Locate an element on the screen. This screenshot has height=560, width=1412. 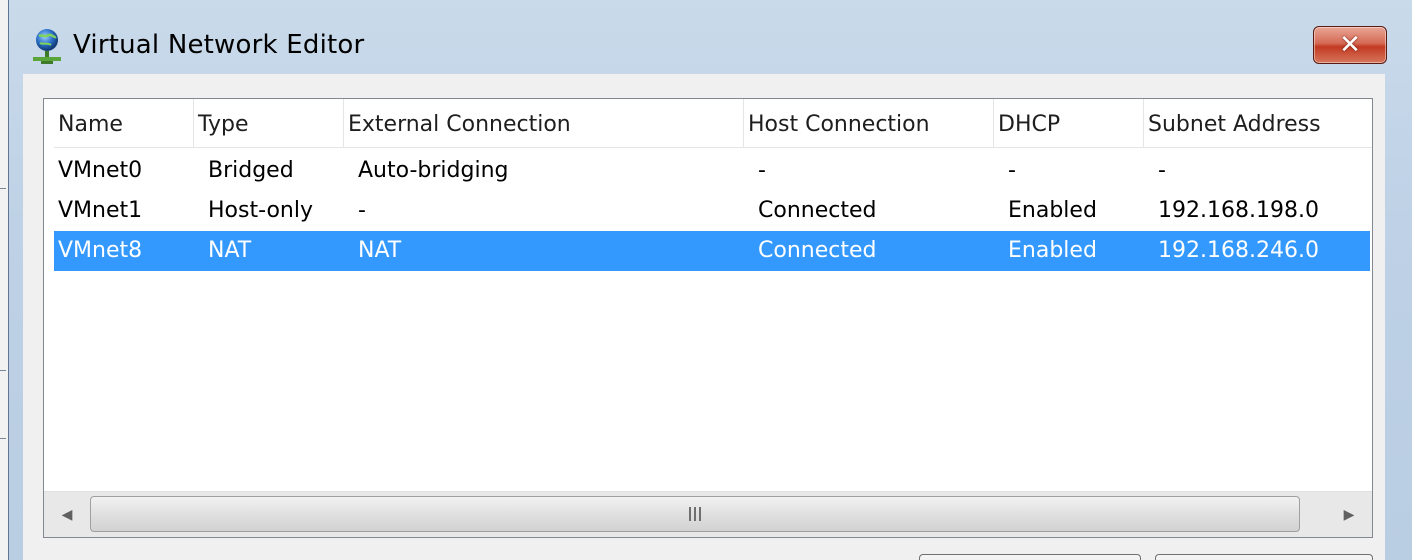
cell-external-connection: Auto-bridging is located at coordinates (433, 170).